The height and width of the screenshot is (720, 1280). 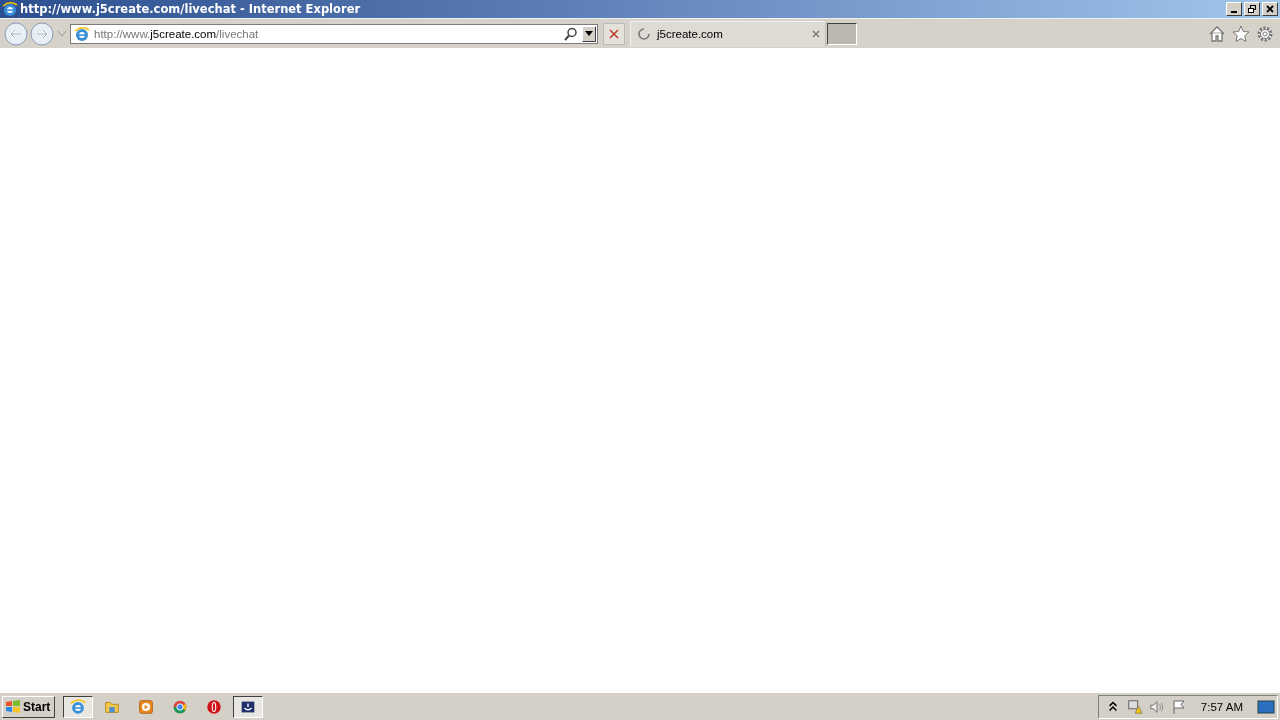 I want to click on browser-icon, so click(x=78, y=706).